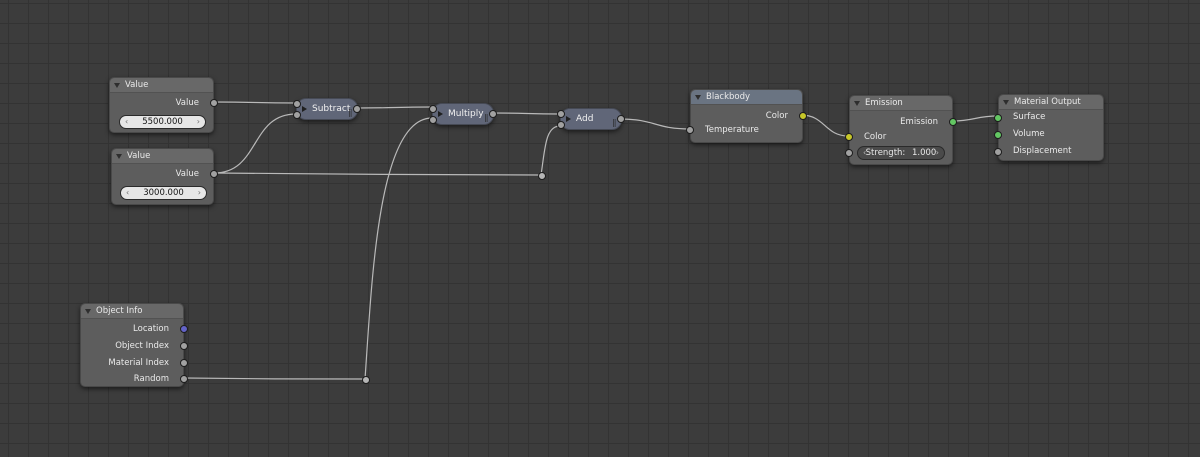  What do you see at coordinates (690, 130) in the screenshot?
I see `temperature-input-socket` at bounding box center [690, 130].